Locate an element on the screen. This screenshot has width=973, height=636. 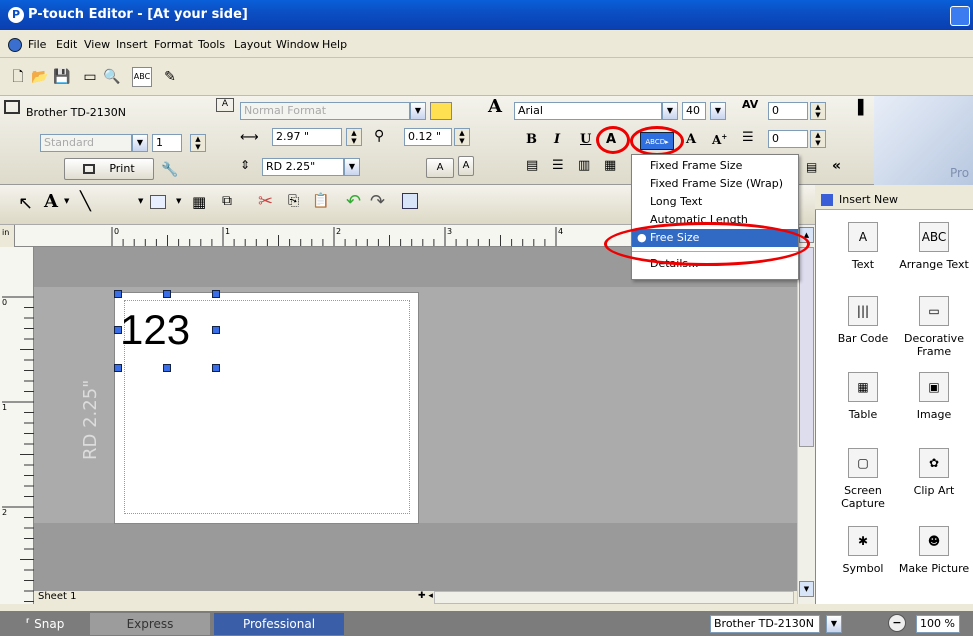
zoom-out-icon: − is located at coordinates (897, 623).